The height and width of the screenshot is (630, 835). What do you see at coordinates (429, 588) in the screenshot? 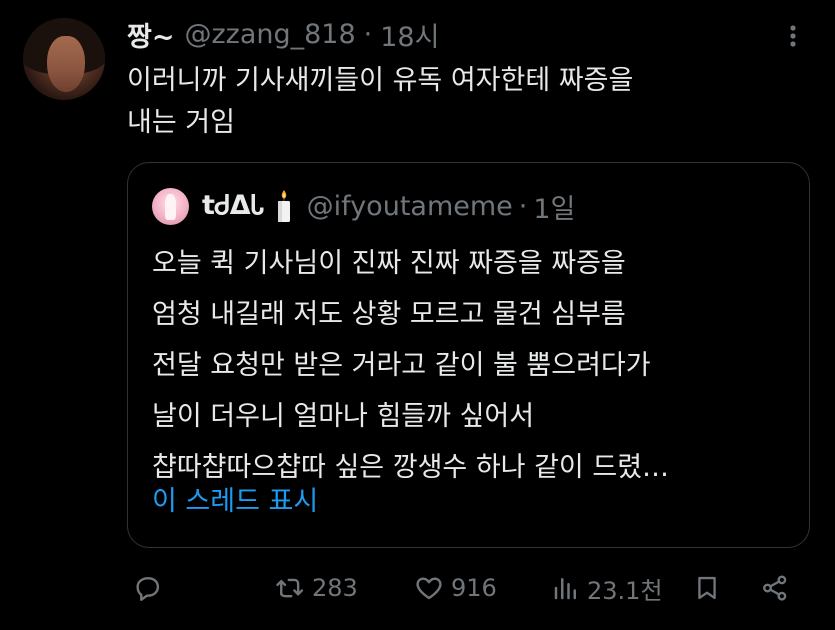
I see `heart-icon` at bounding box center [429, 588].